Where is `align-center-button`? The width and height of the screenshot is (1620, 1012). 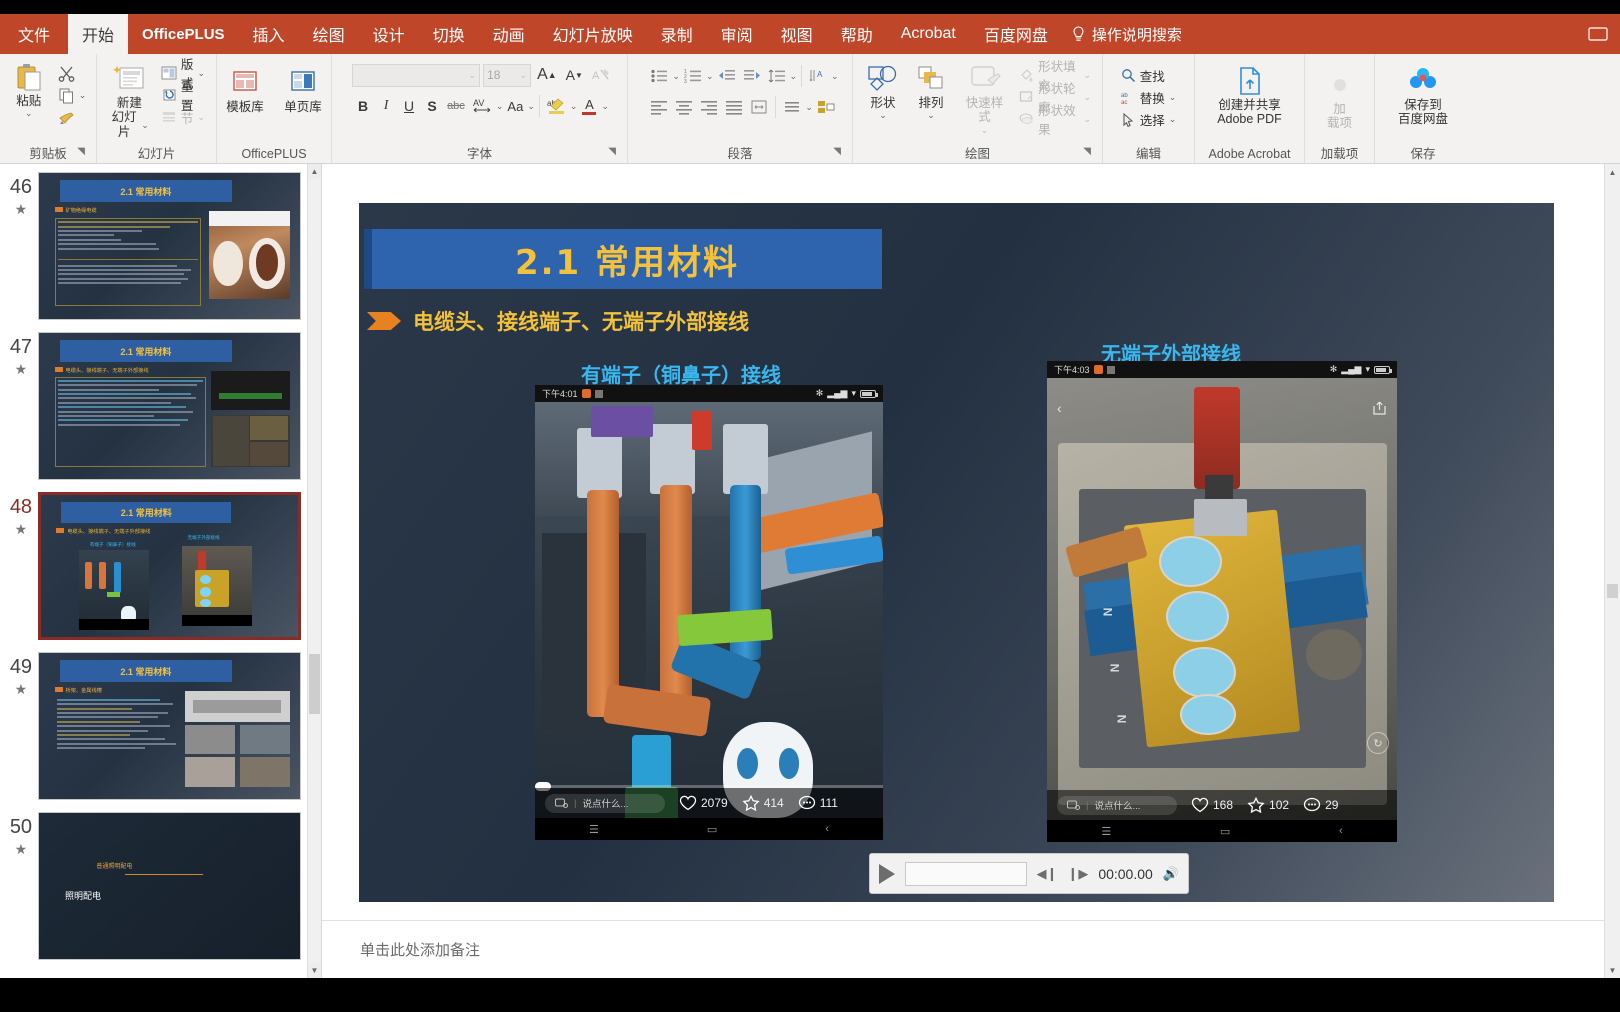 align-center-button is located at coordinates (684, 107).